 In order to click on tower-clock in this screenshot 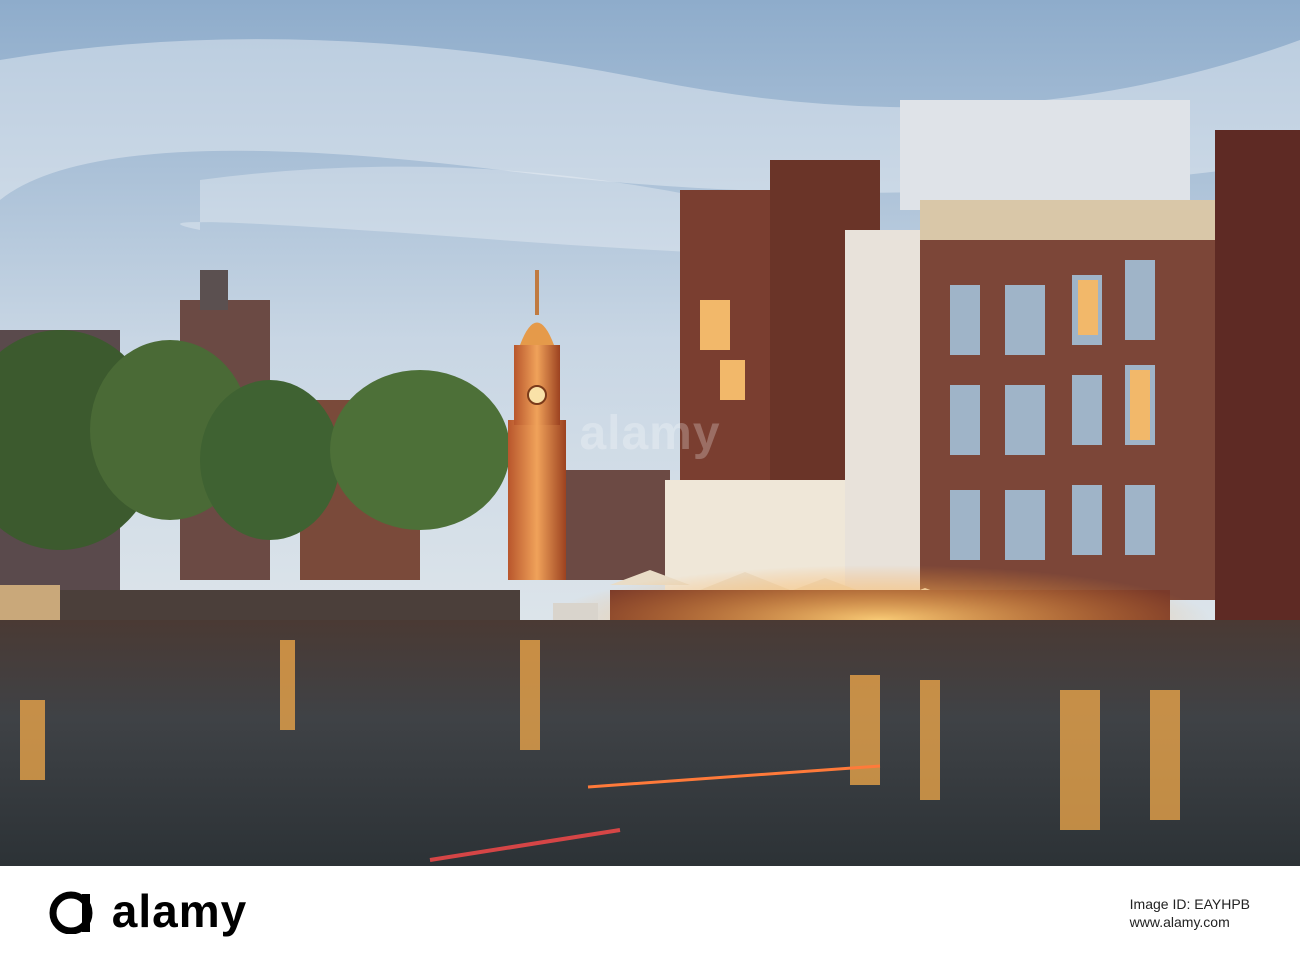, I will do `click(537, 395)`.